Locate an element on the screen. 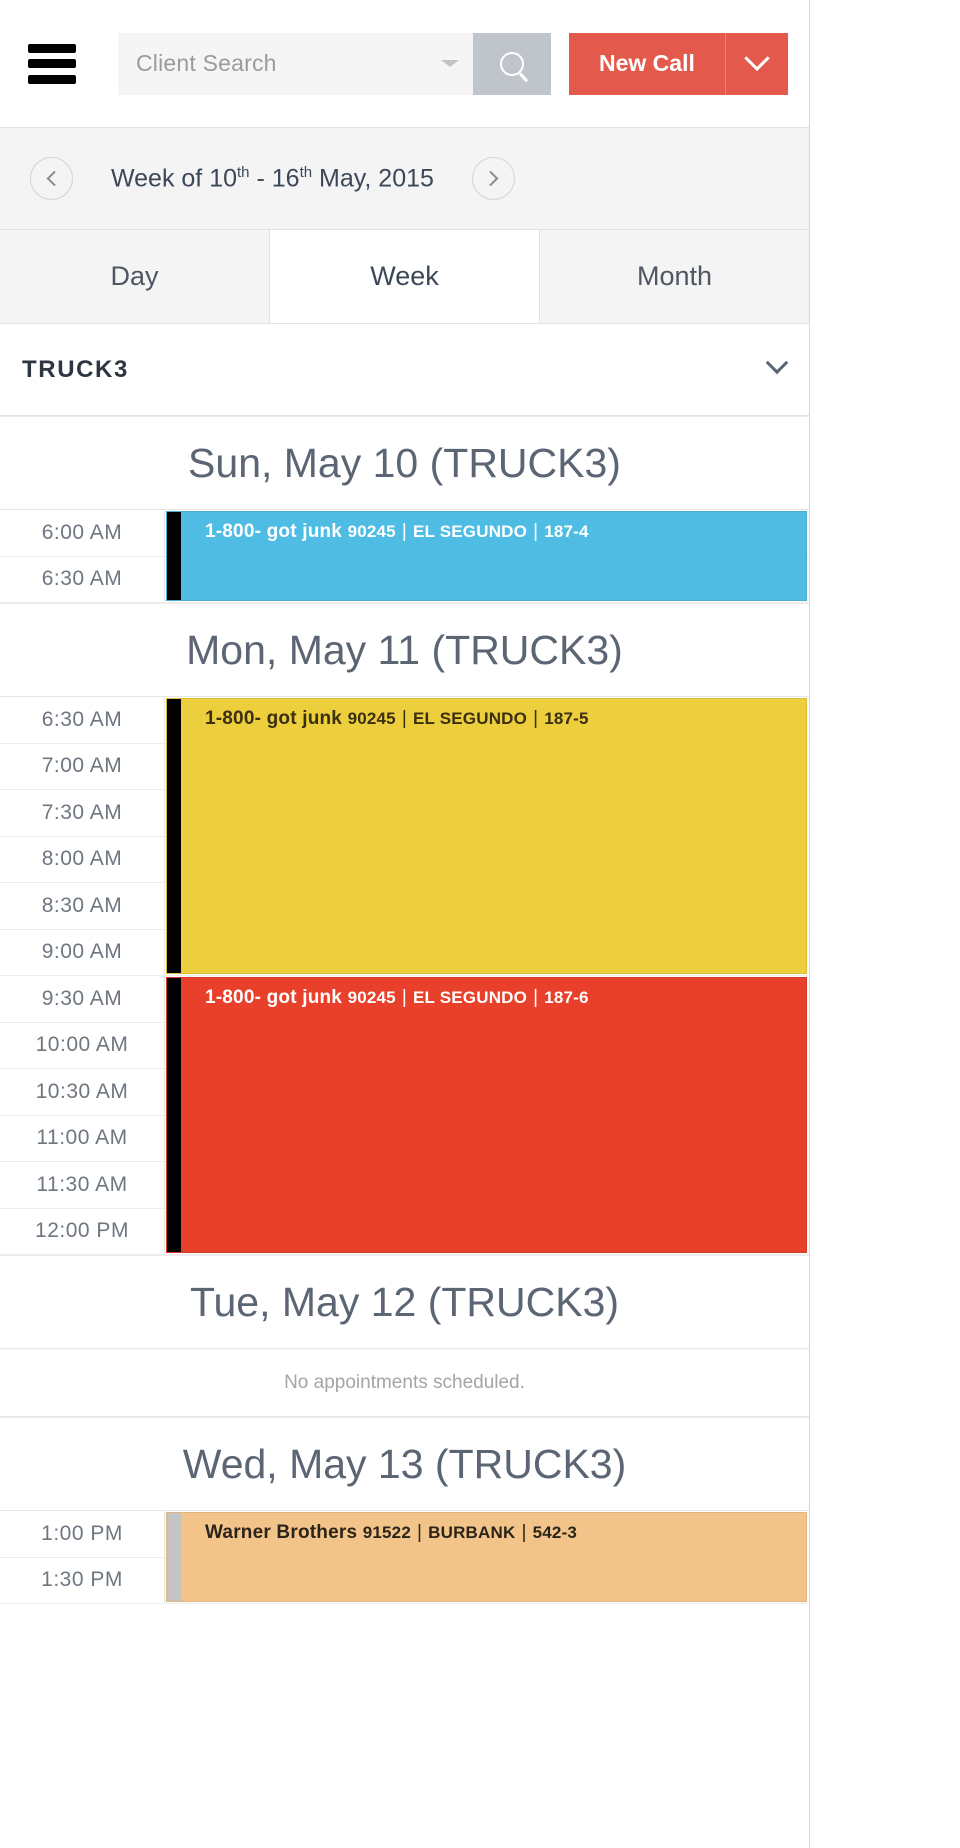 Image resolution: width=960 pixels, height=1848 pixels. next-week-button is located at coordinates (493, 178).